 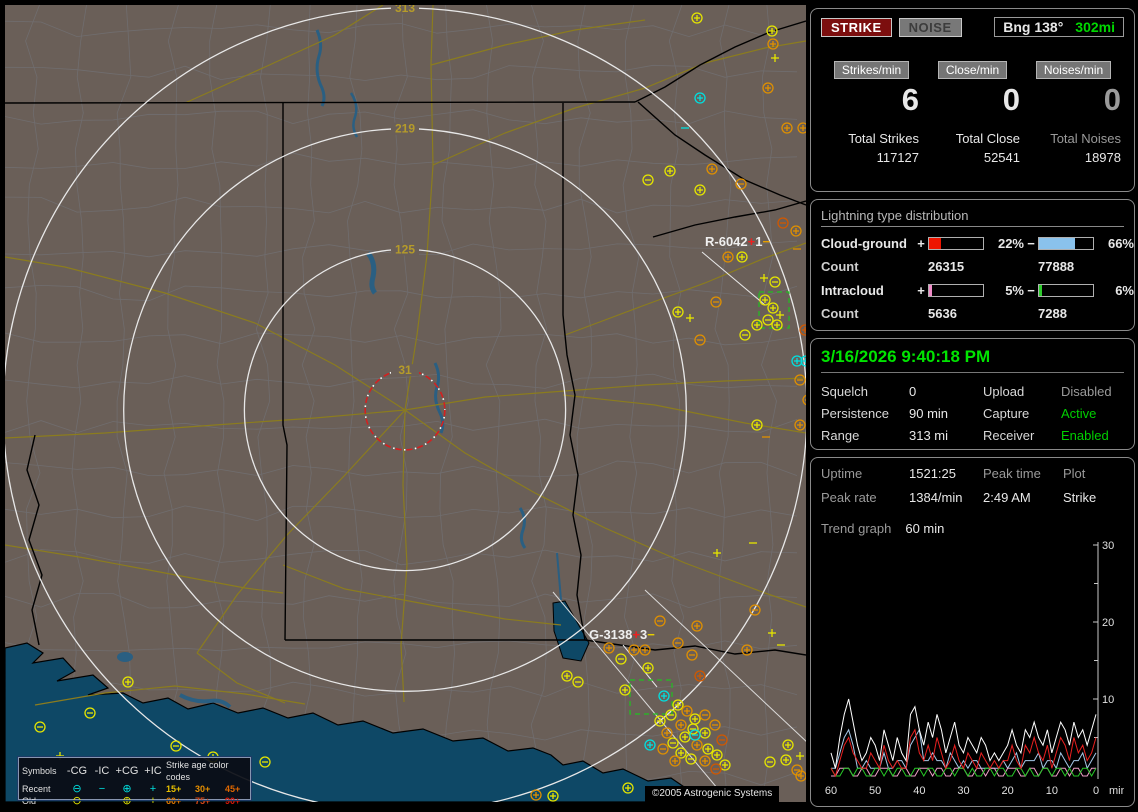 I want to click on negative-count: 77888, so click(x=1056, y=266).